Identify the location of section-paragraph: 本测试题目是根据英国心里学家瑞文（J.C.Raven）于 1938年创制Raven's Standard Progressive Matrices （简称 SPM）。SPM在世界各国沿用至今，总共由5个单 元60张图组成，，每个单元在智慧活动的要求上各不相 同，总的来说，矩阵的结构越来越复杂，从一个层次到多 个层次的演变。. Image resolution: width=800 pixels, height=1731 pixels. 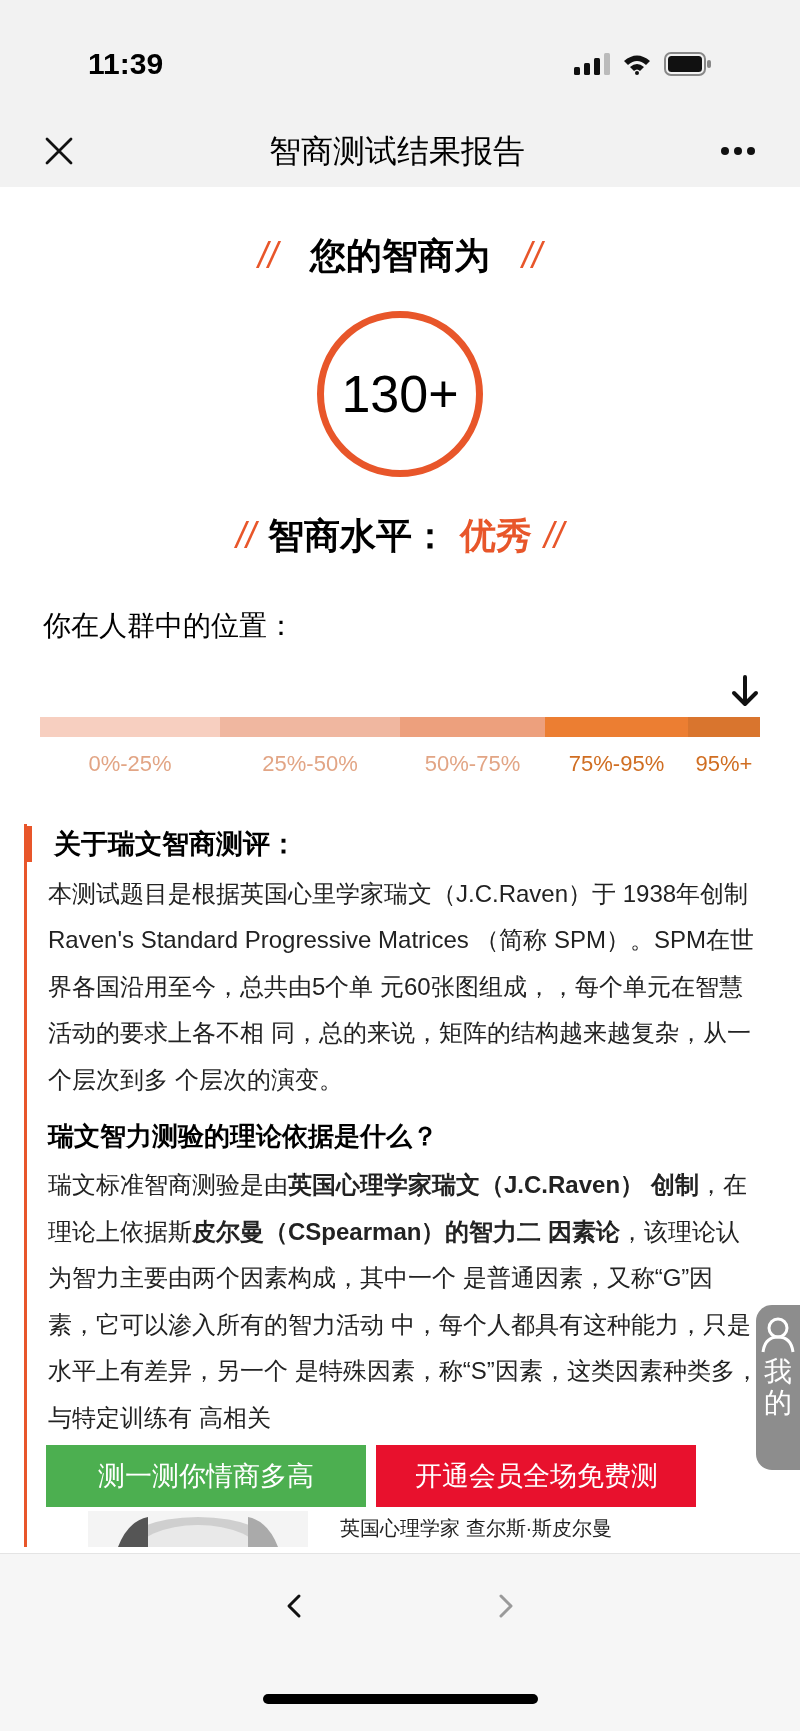
(402, 986).